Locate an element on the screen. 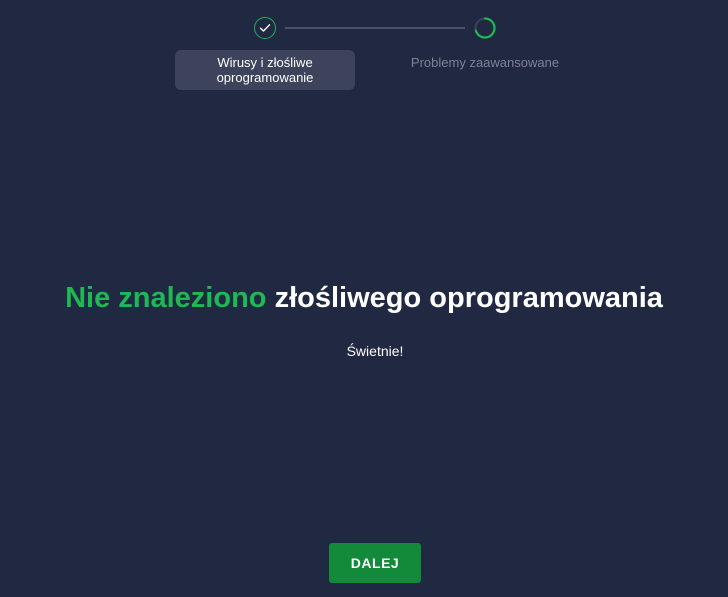 The height and width of the screenshot is (597, 728). scan-result-headline: Nie znaleziono złośliwego oprogramowania is located at coordinates (364, 298).